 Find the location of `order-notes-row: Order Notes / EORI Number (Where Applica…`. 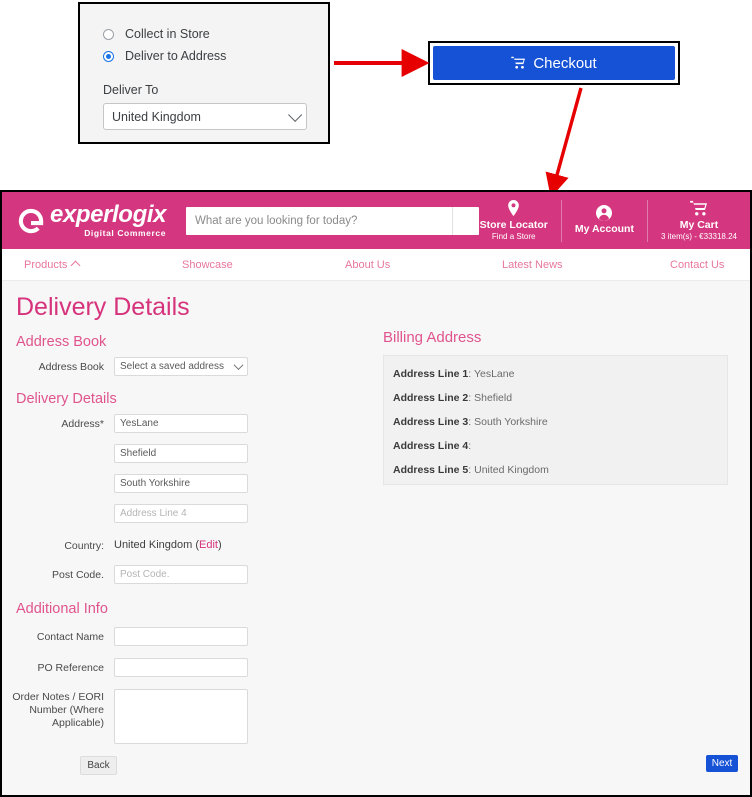

order-notes-row: Order Notes / EORI Number (Where Applica… is located at coordinates (189, 716).